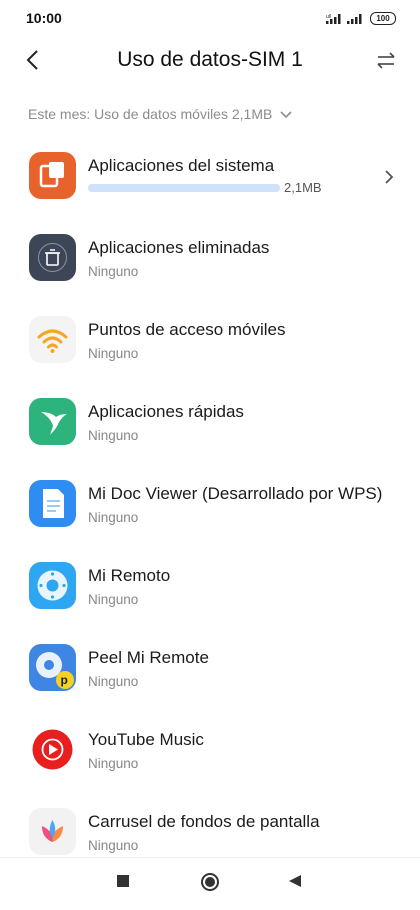 This screenshot has height=910, width=420. I want to click on chevron-right-icon, so click(389, 177).